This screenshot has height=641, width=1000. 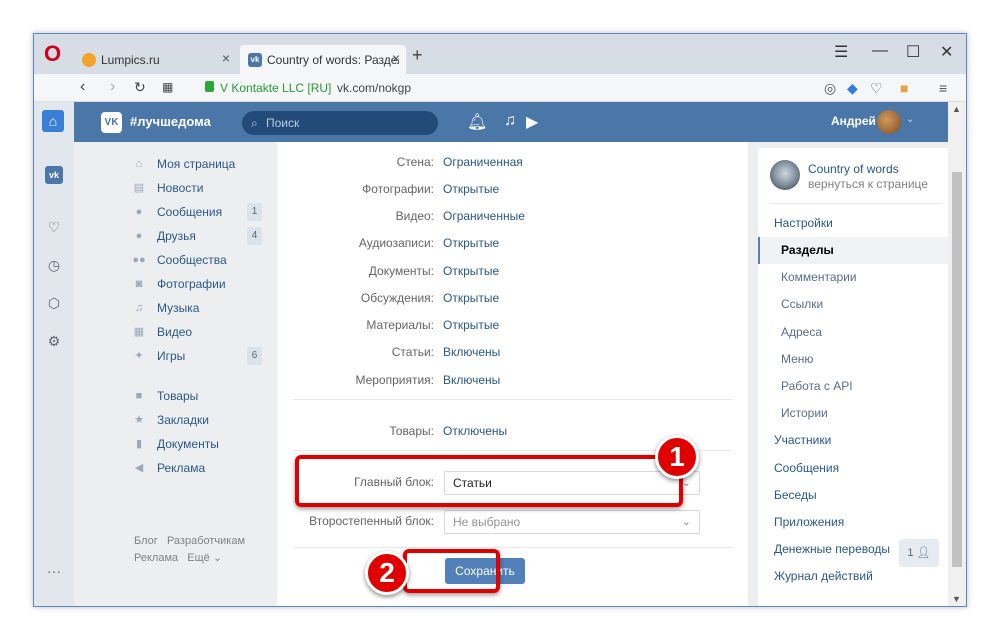 I want to click on close-window-icon: ✕, so click(x=946, y=52).